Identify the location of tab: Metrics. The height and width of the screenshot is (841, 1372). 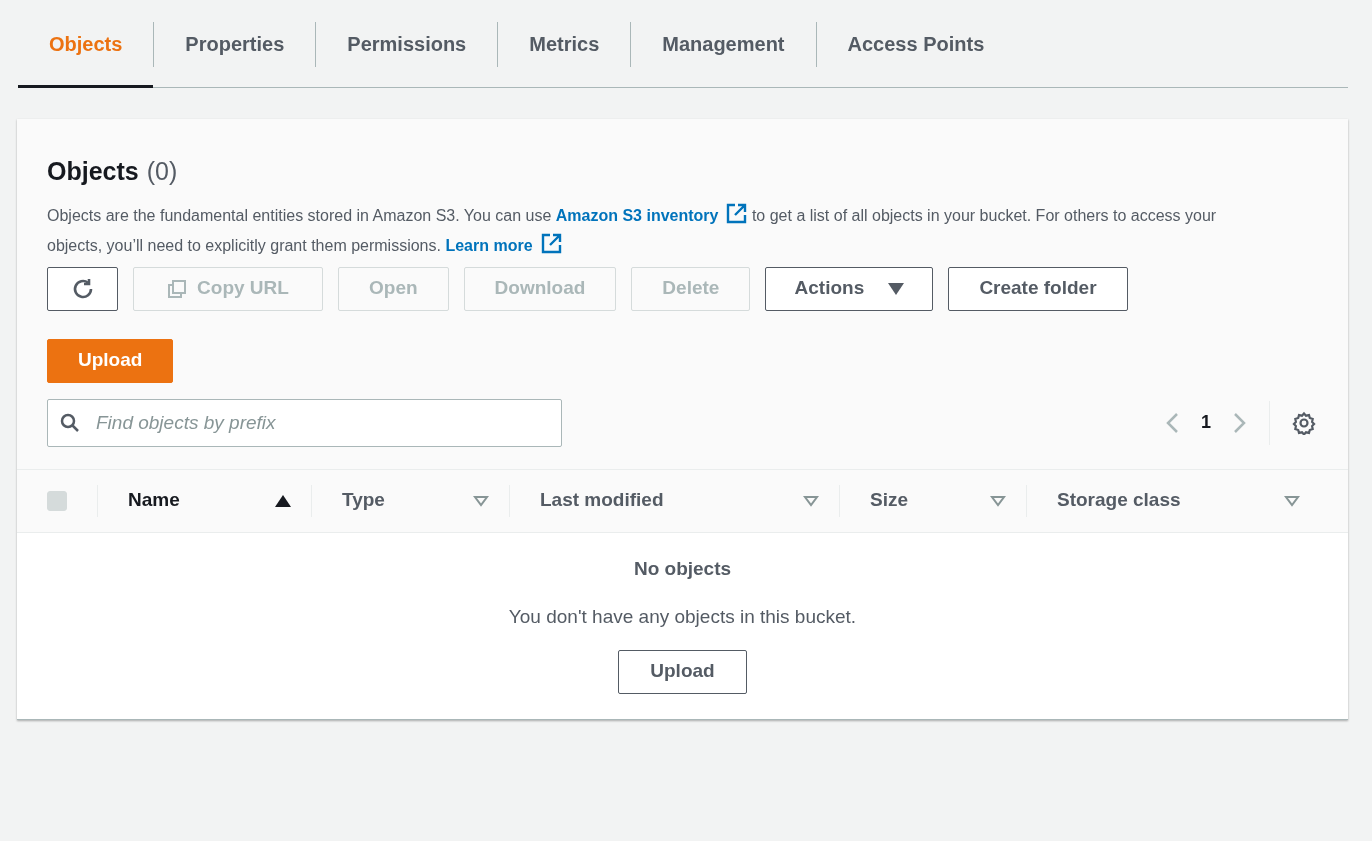
(564, 53).